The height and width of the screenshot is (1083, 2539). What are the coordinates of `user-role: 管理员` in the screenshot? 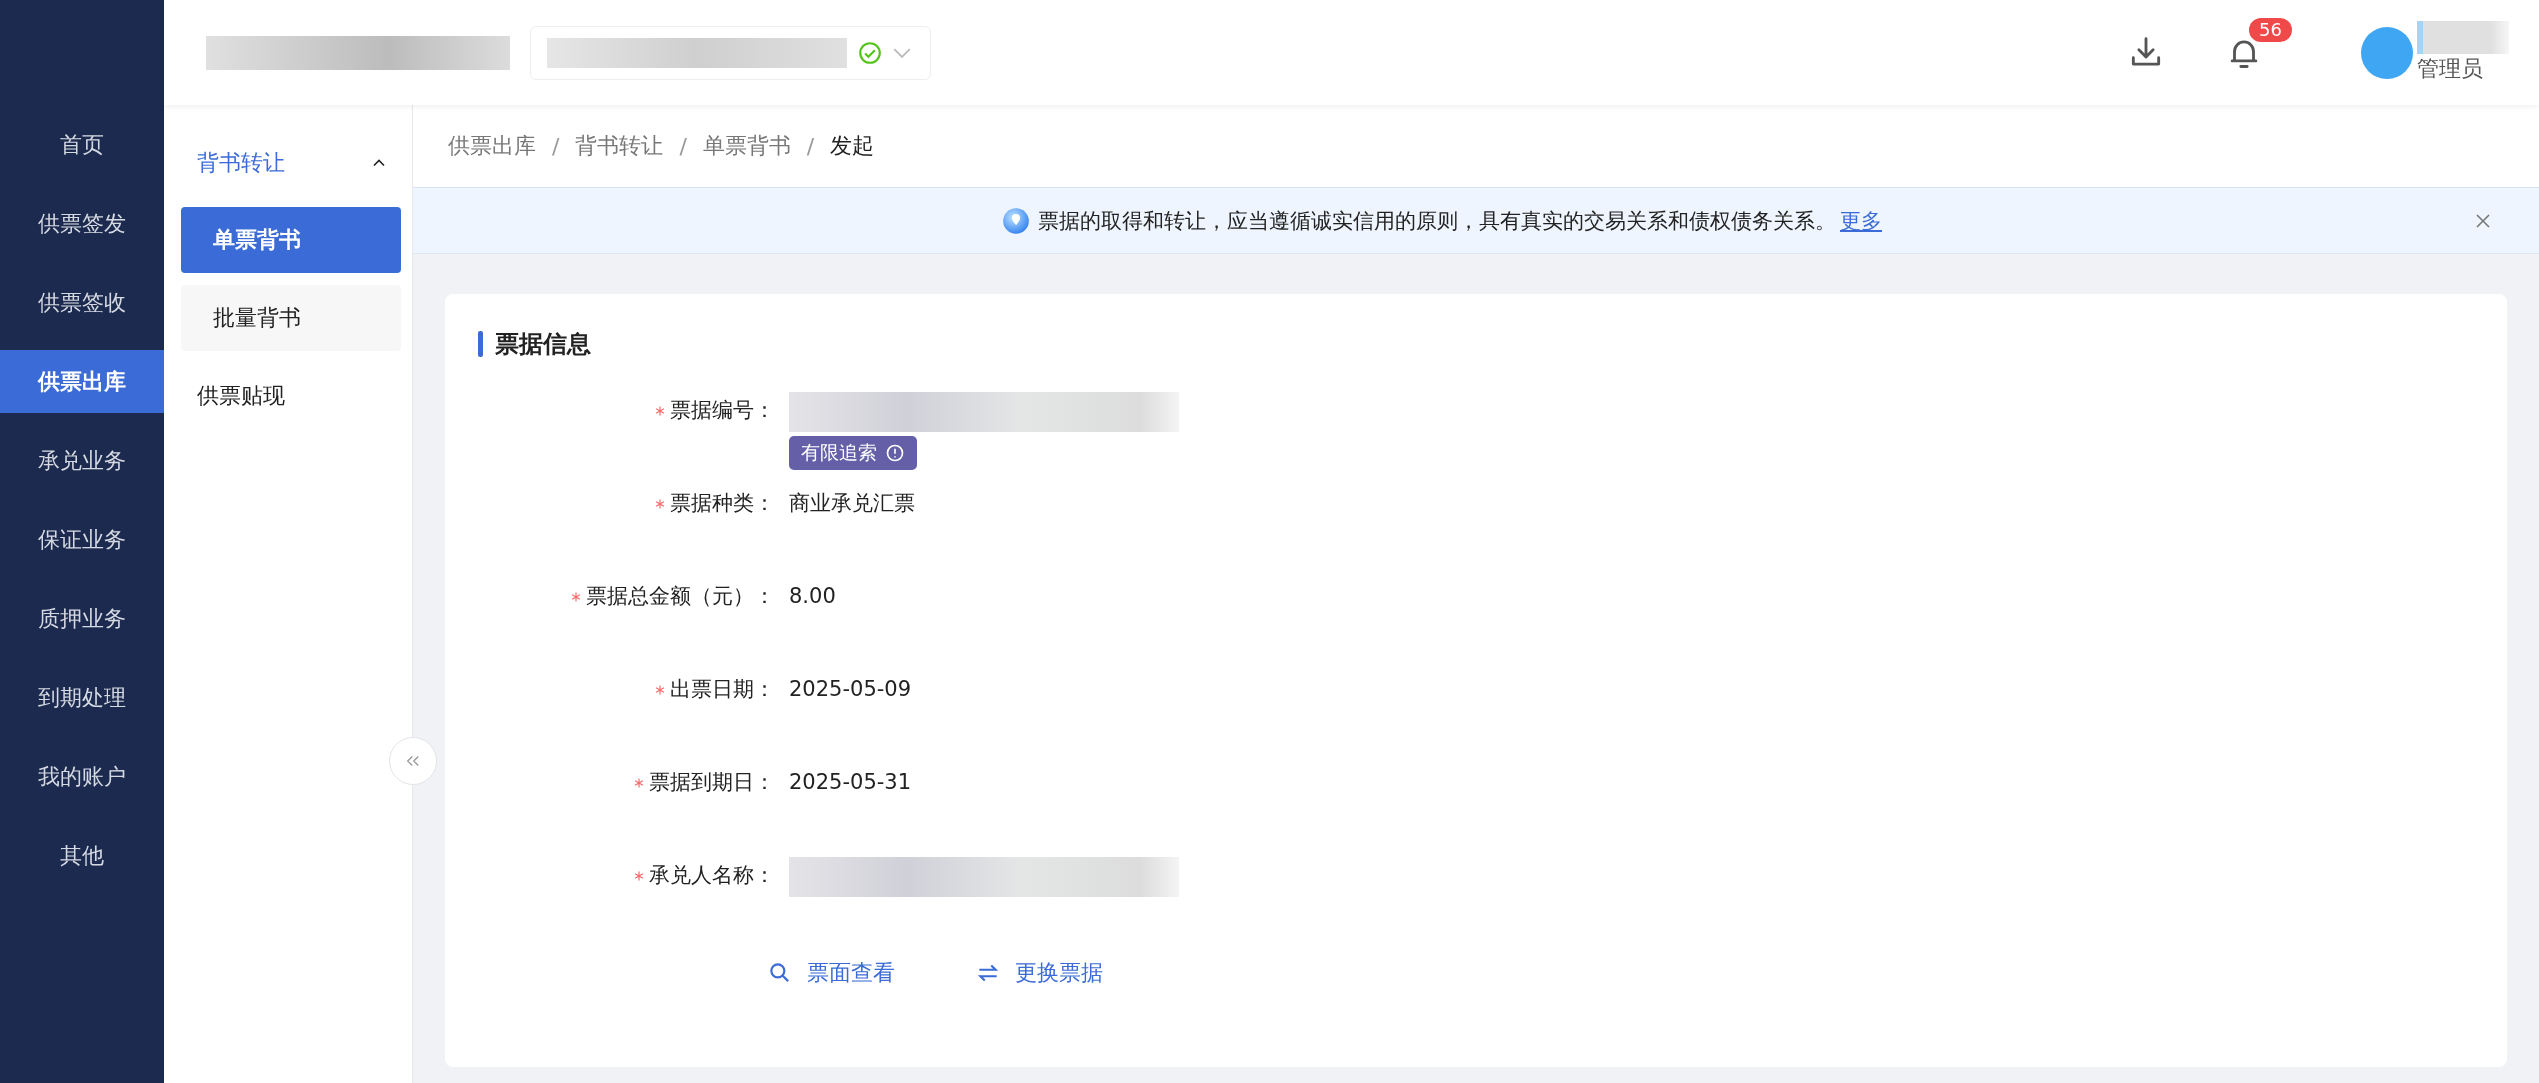 It's located at (2450, 69).